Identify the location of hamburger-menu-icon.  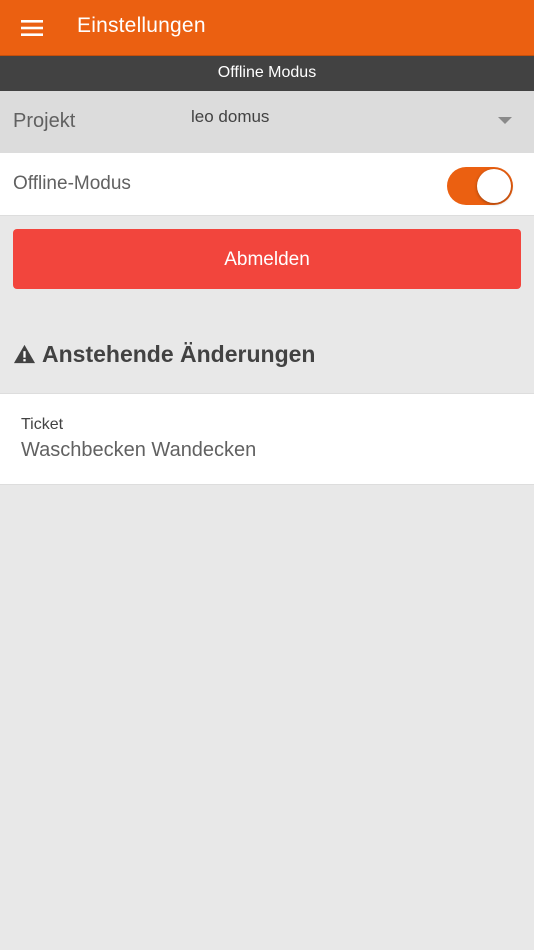
(32, 28).